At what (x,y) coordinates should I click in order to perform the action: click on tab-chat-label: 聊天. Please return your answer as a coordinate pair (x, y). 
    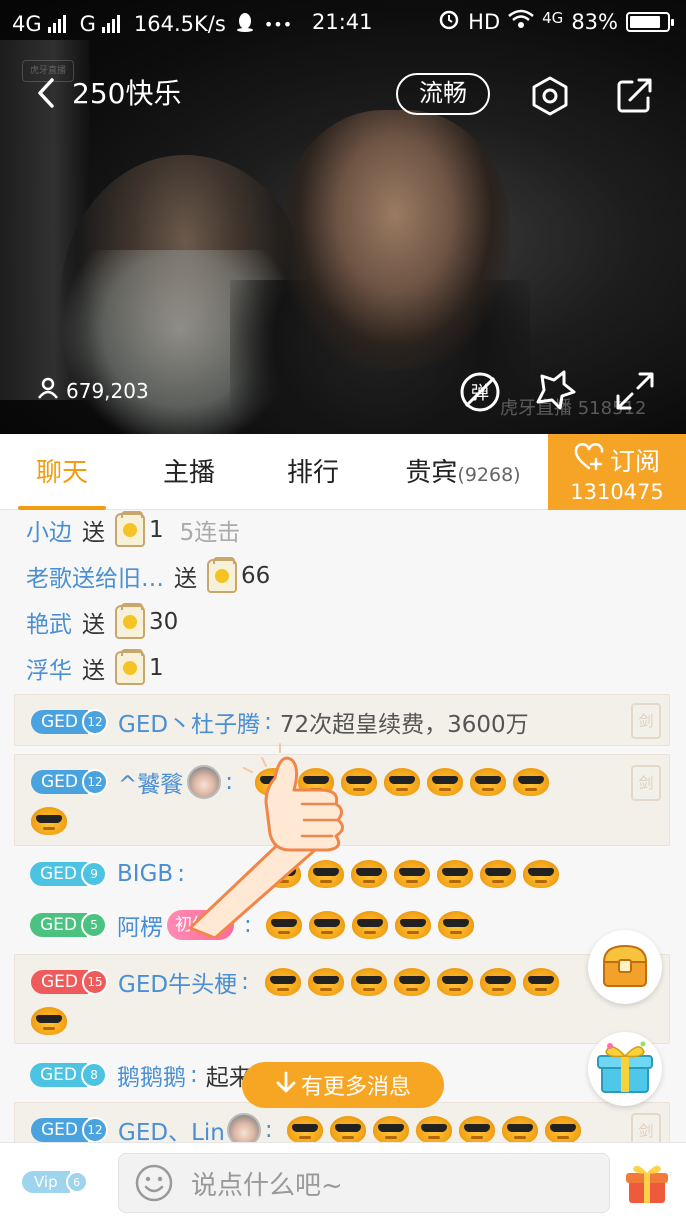
    Looking at the image, I should click on (61, 473).